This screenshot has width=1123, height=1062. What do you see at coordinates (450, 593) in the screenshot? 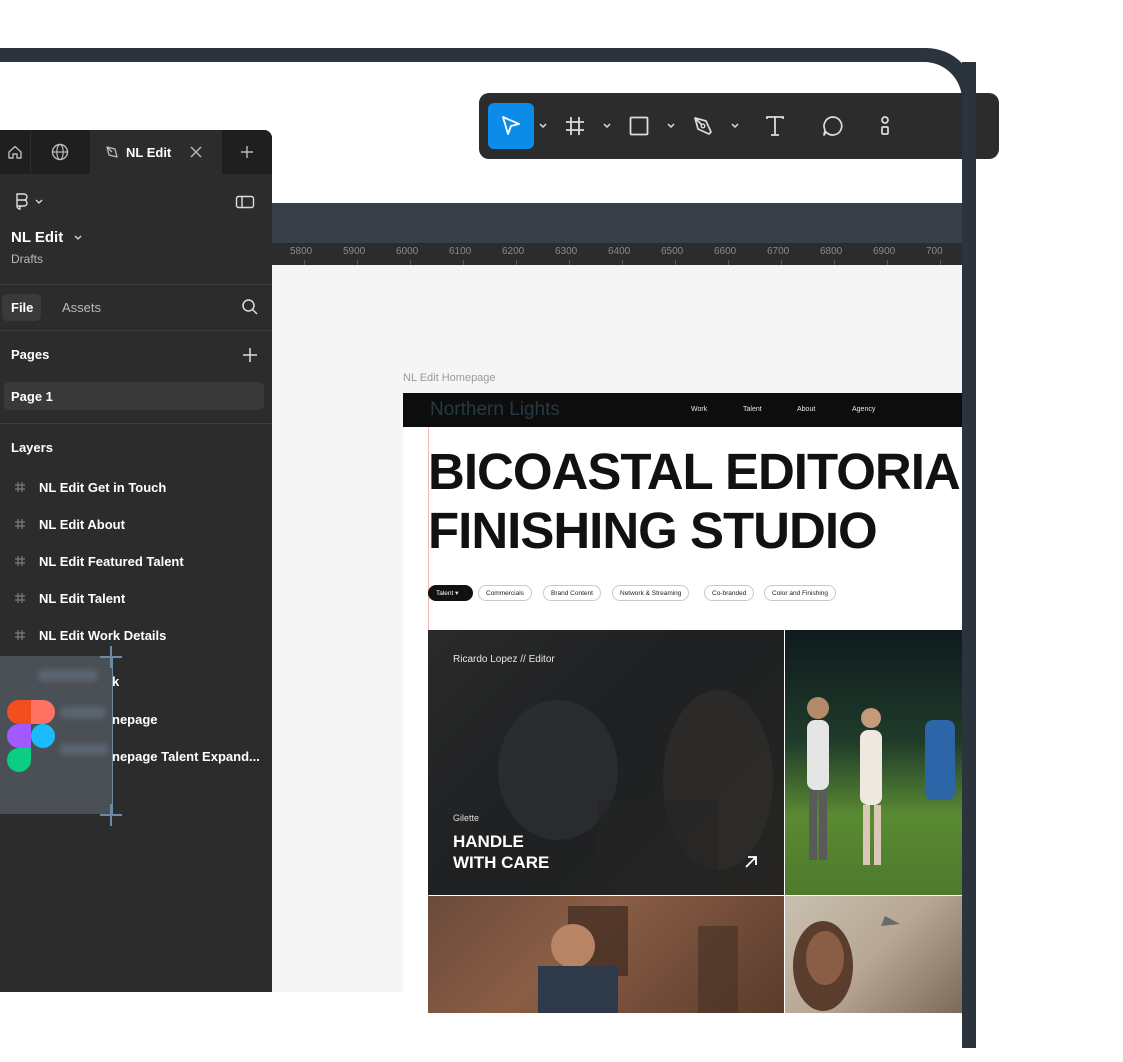
I see `filter-pill-talent: Talent ▾` at bounding box center [450, 593].